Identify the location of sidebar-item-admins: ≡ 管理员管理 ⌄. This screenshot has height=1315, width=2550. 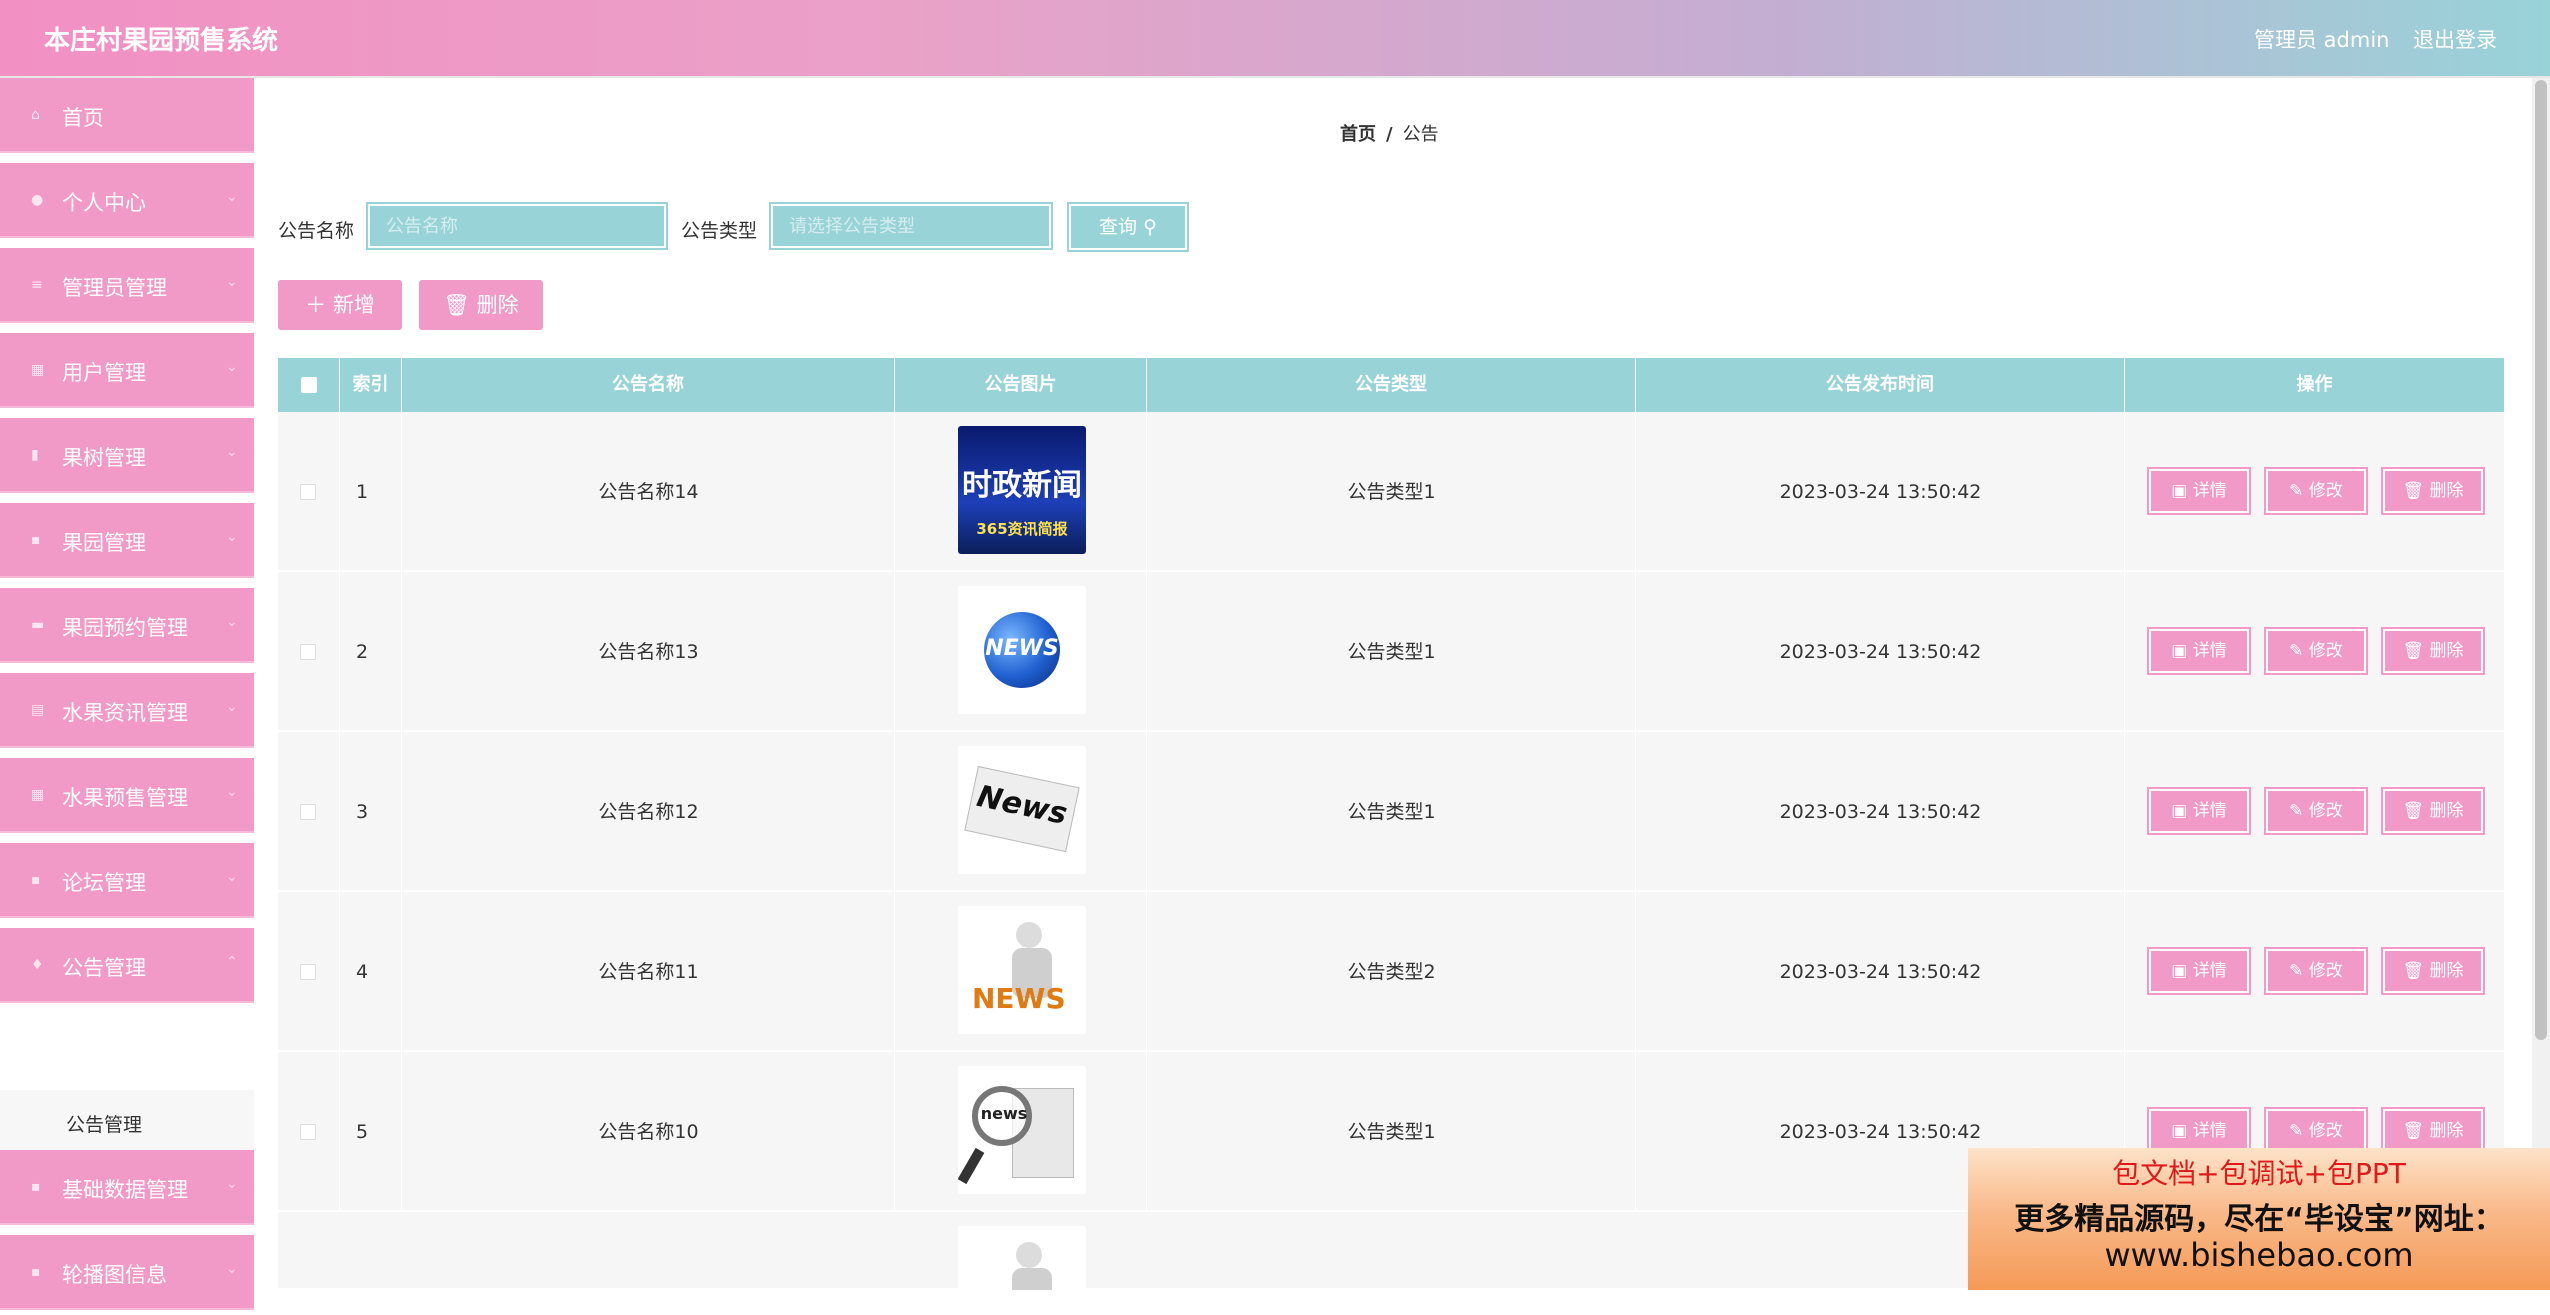
(127, 288).